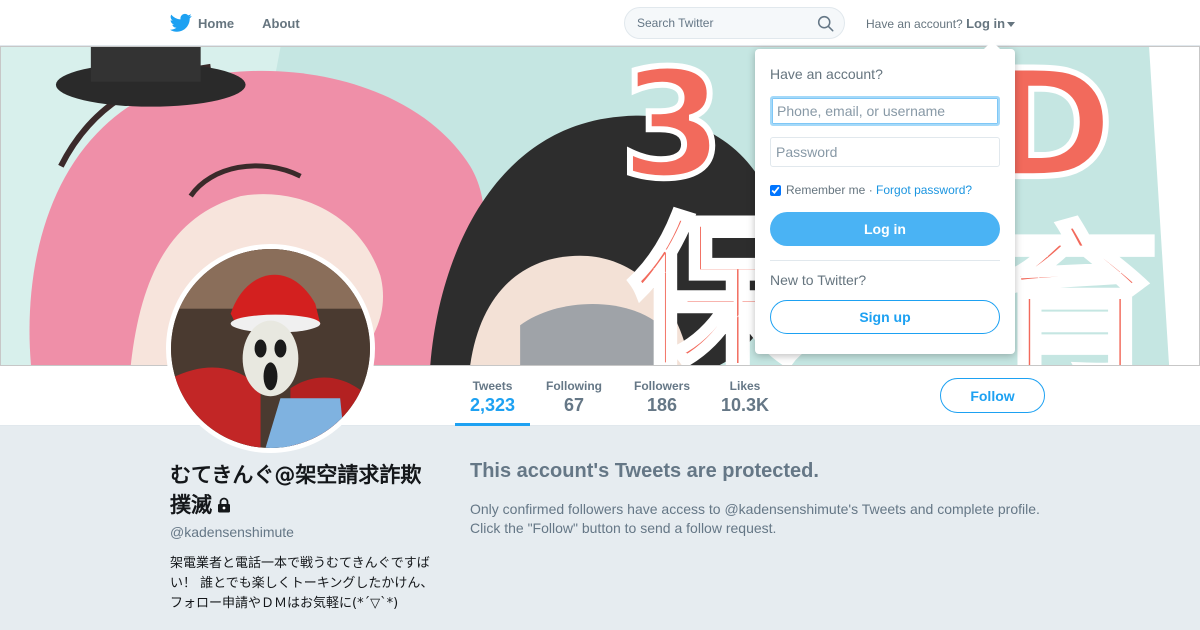 The width and height of the screenshot is (1200, 630). I want to click on home-label: Home, so click(216, 23).